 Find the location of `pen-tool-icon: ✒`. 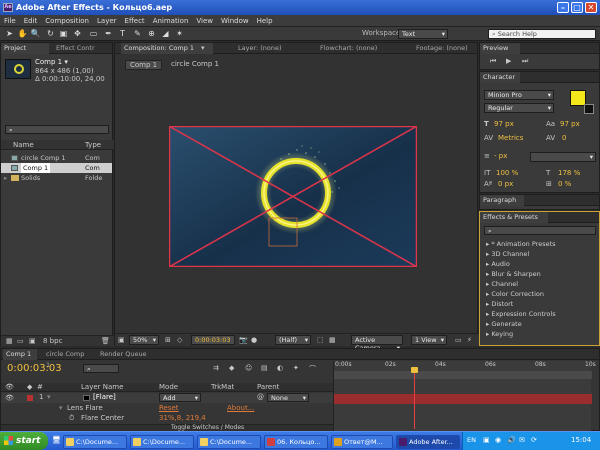

pen-tool-icon: ✒ is located at coordinates (108, 34).